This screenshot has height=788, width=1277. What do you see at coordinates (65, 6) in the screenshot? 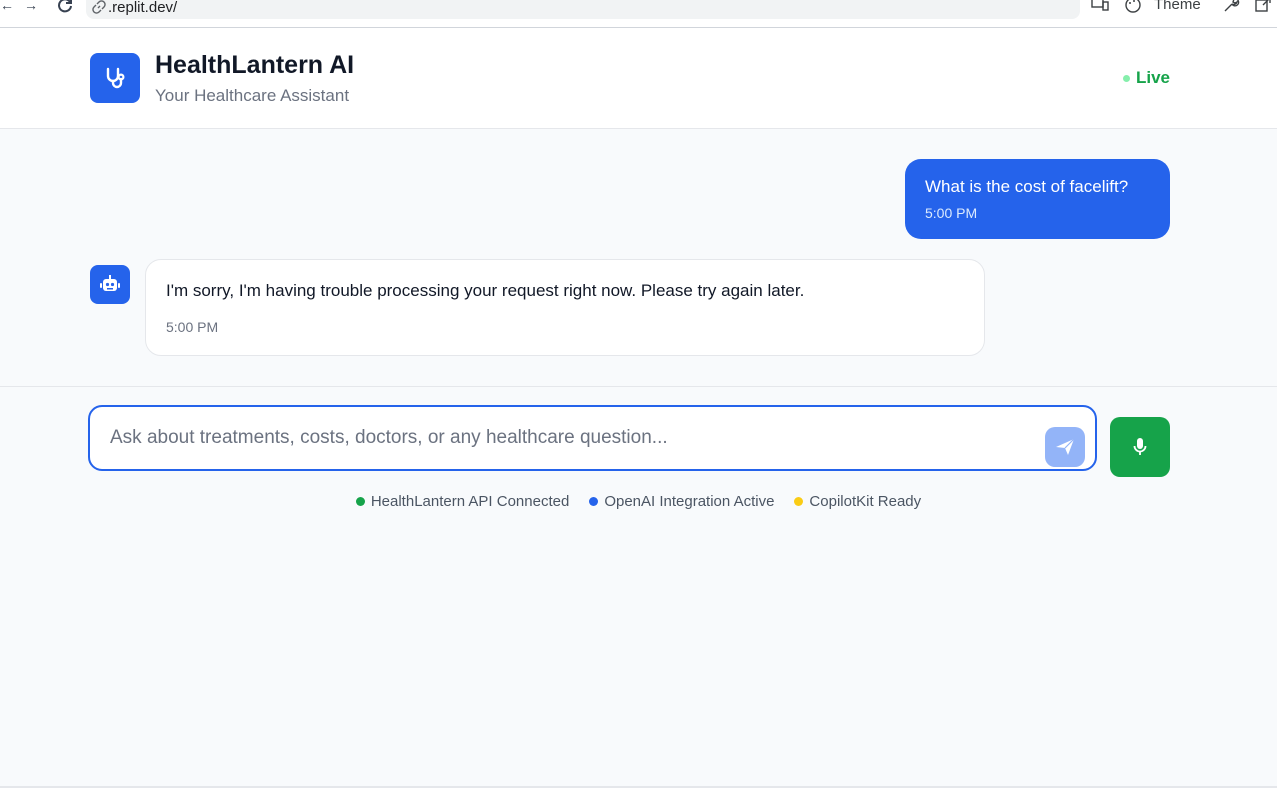
I see `reload-icon` at bounding box center [65, 6].